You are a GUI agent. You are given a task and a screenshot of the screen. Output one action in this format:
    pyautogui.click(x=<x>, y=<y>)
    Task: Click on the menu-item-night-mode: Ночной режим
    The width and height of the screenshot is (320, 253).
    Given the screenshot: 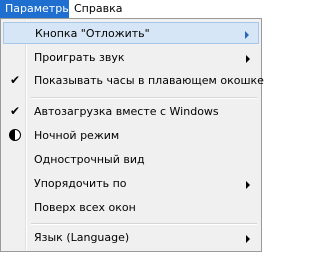 What is the action you would take?
    pyautogui.click(x=131, y=136)
    